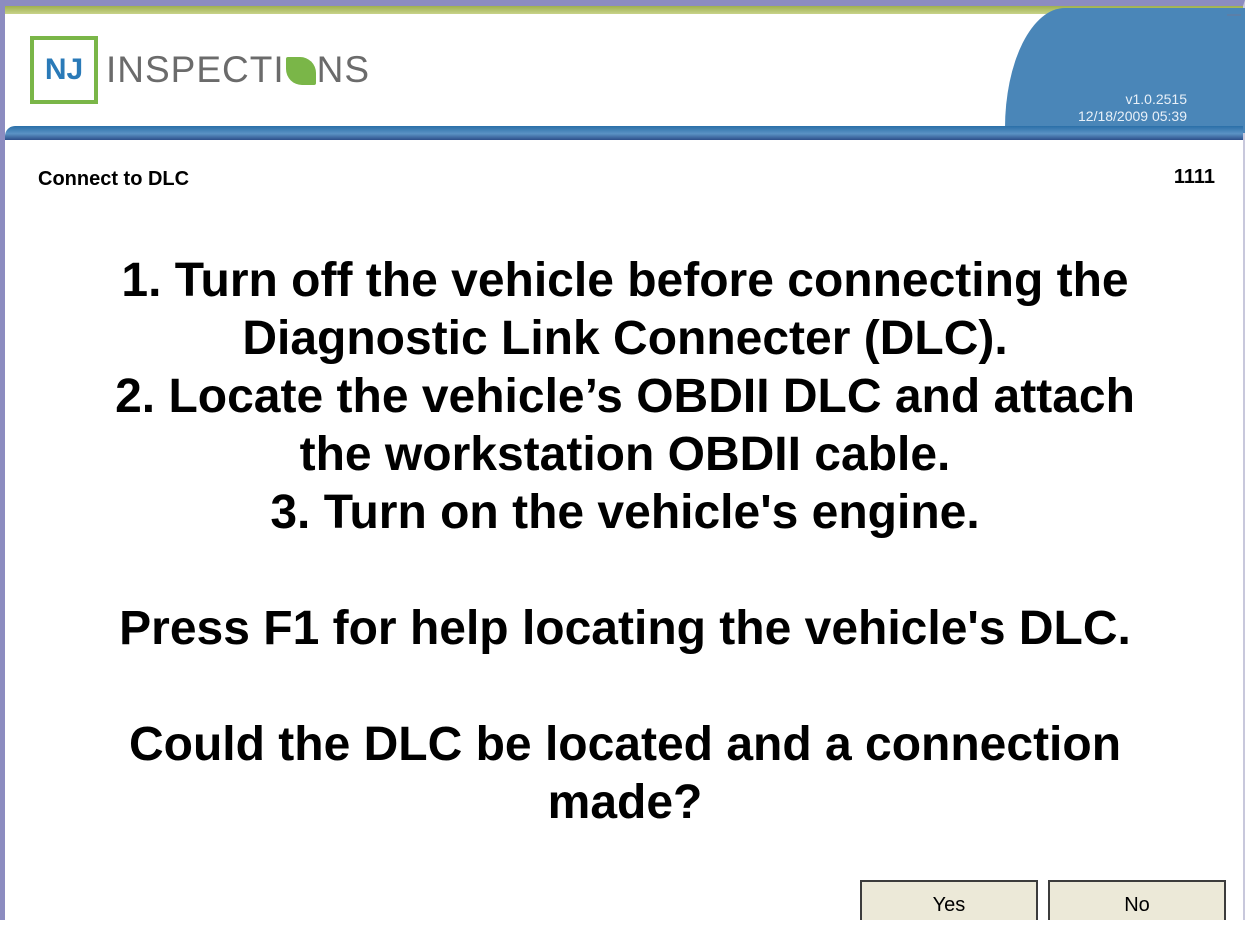 This screenshot has width=1245, height=928. What do you see at coordinates (1137, 900) in the screenshot?
I see `no-button: No` at bounding box center [1137, 900].